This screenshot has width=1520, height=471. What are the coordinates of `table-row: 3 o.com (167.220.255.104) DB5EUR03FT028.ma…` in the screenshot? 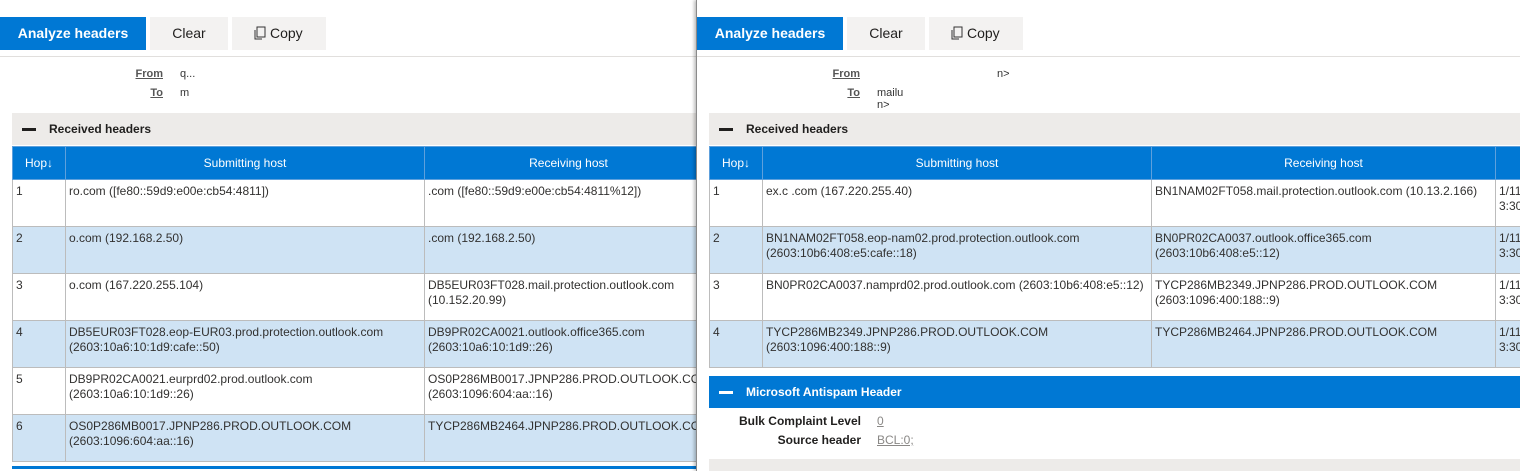 It's located at (354, 297).